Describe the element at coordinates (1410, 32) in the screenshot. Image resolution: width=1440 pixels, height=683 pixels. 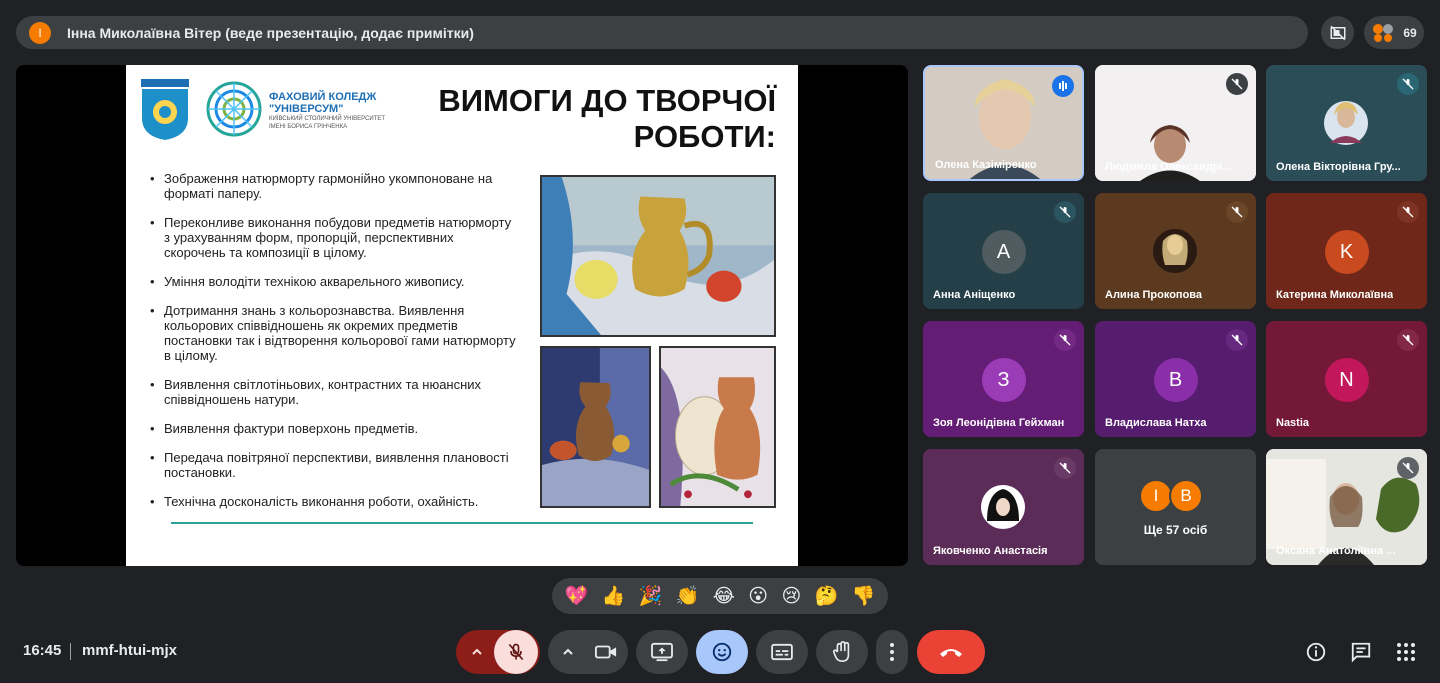
I see `participant-count: 69` at that location.